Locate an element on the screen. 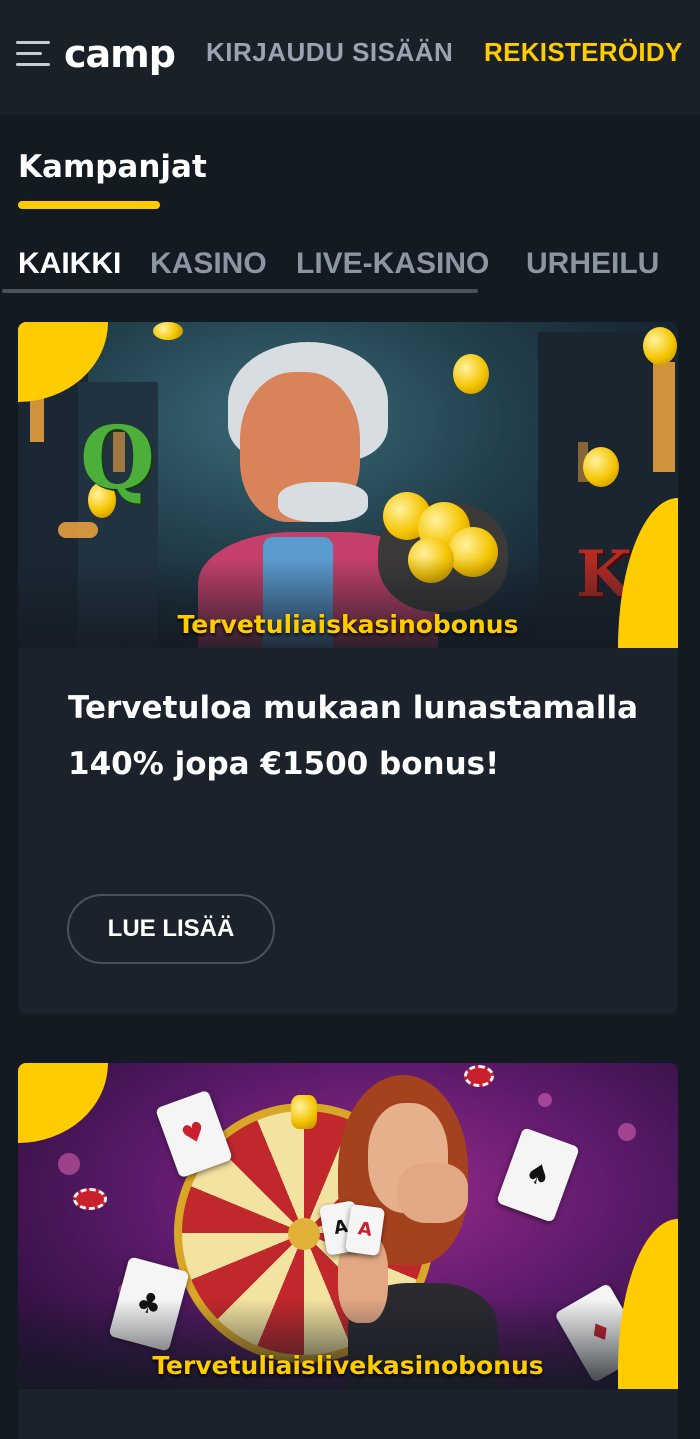 Image resolution: width=700 pixels, height=1439 pixels. title-underline is located at coordinates (89, 205).